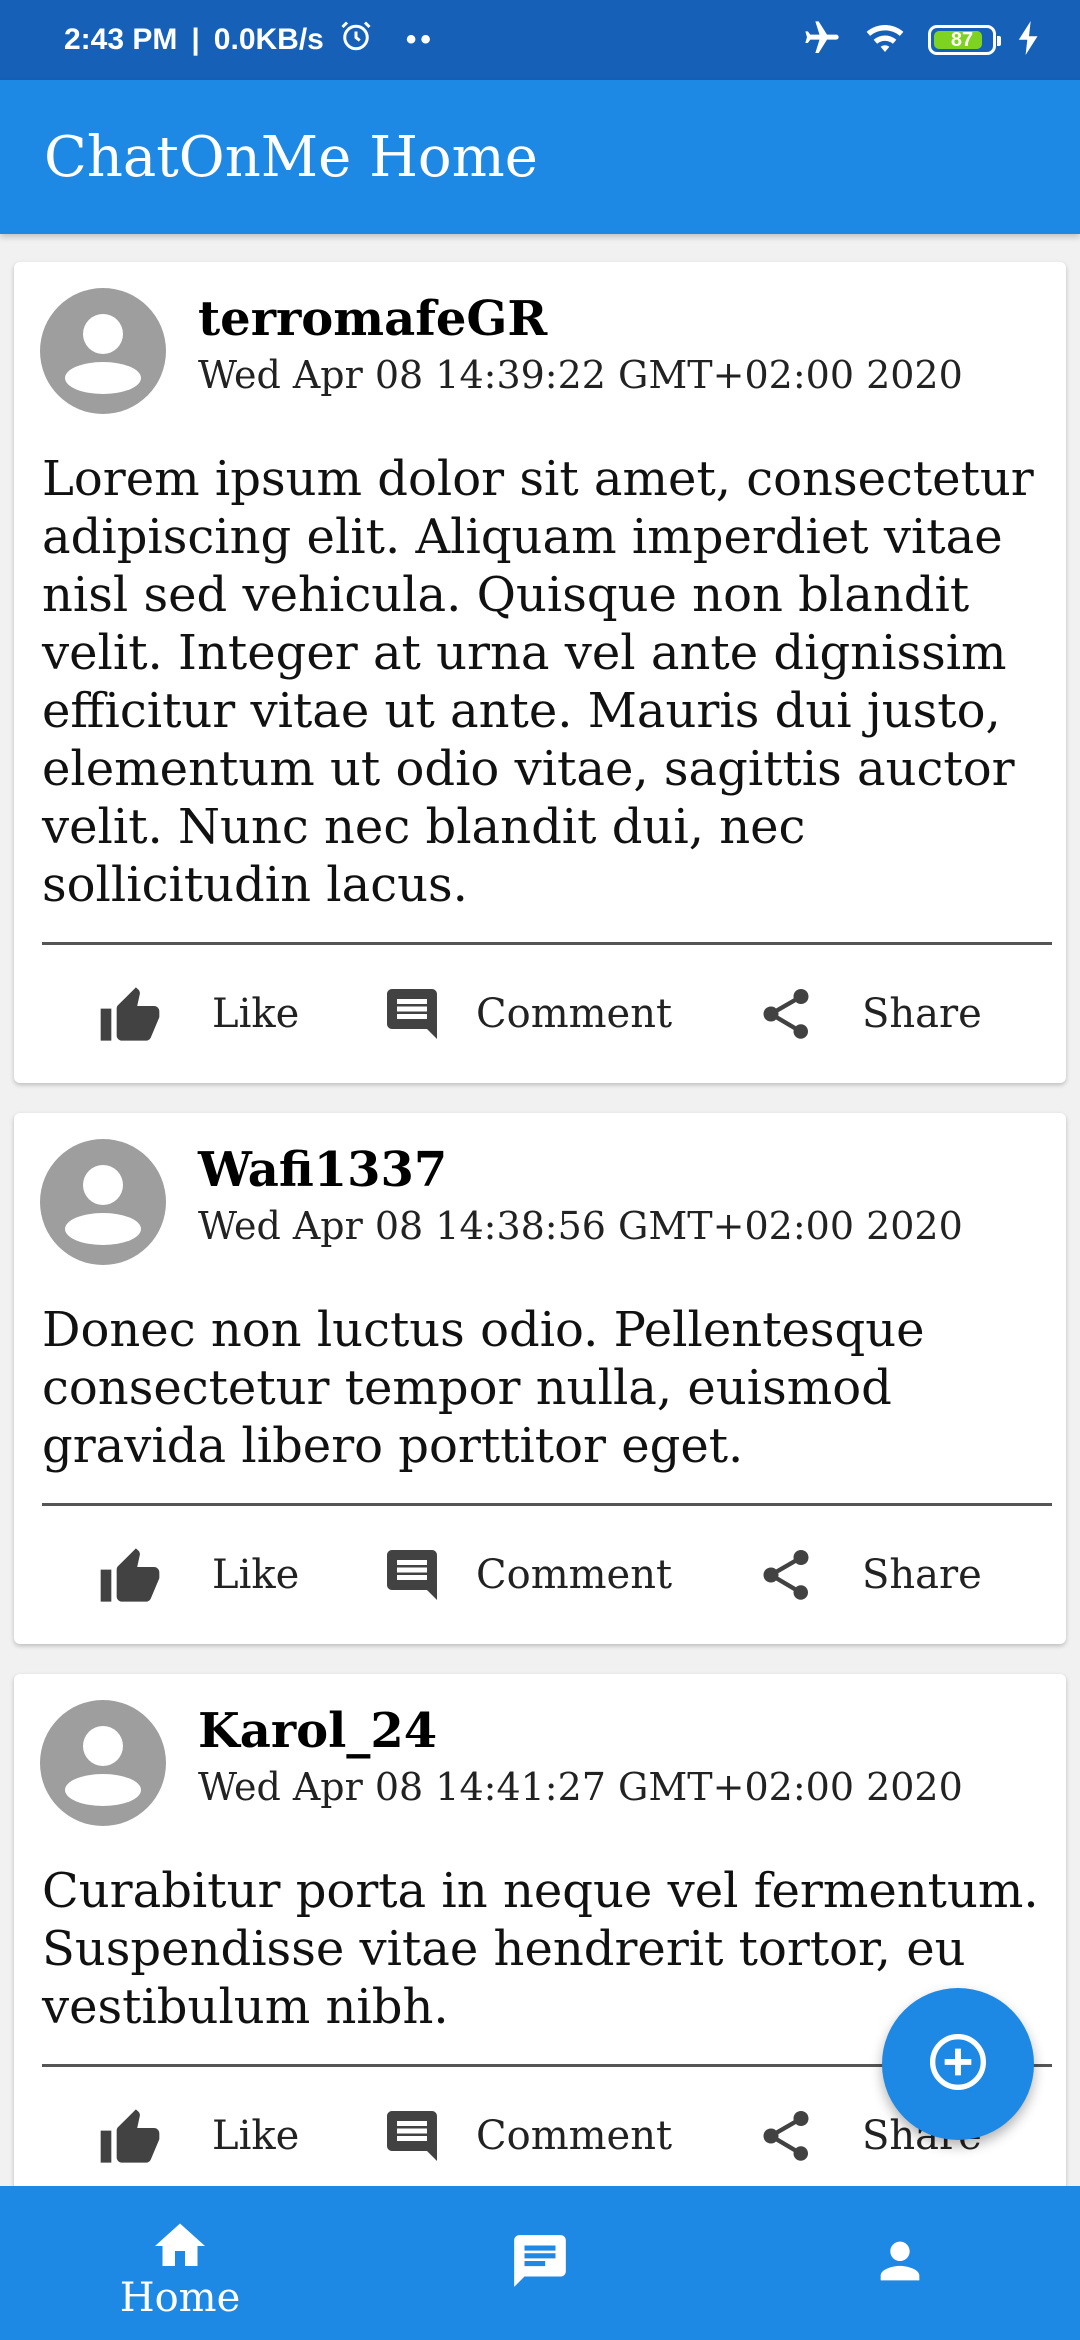  Describe the element at coordinates (121, 39) in the screenshot. I see `status-time: 2:43 PM` at that location.